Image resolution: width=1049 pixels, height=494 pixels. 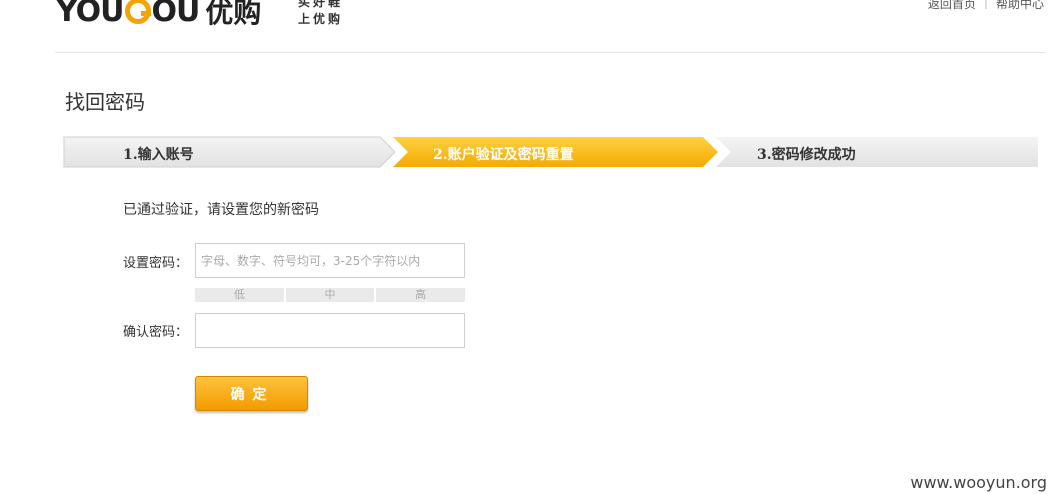 What do you see at coordinates (550, 52) in the screenshot?
I see `header-divider` at bounding box center [550, 52].